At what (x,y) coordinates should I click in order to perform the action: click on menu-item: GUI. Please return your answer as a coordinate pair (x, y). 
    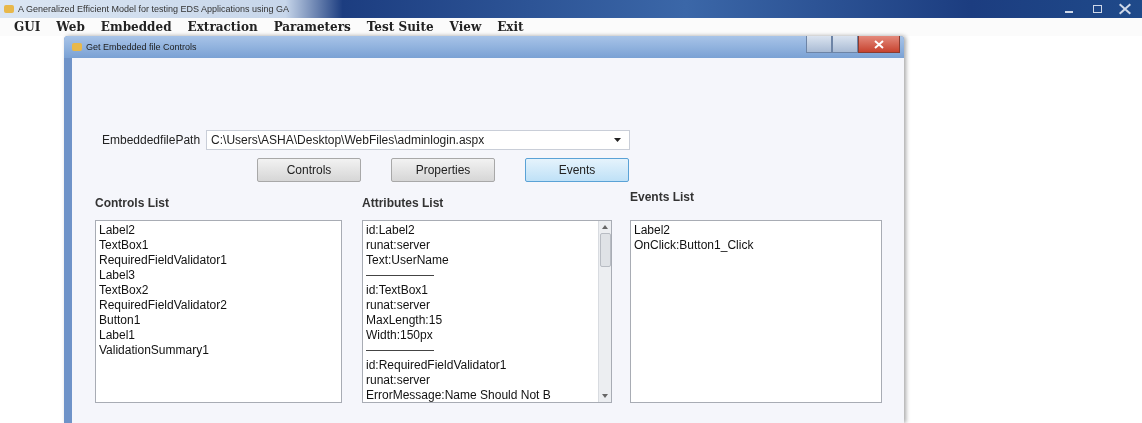
    Looking at the image, I should click on (27, 27).